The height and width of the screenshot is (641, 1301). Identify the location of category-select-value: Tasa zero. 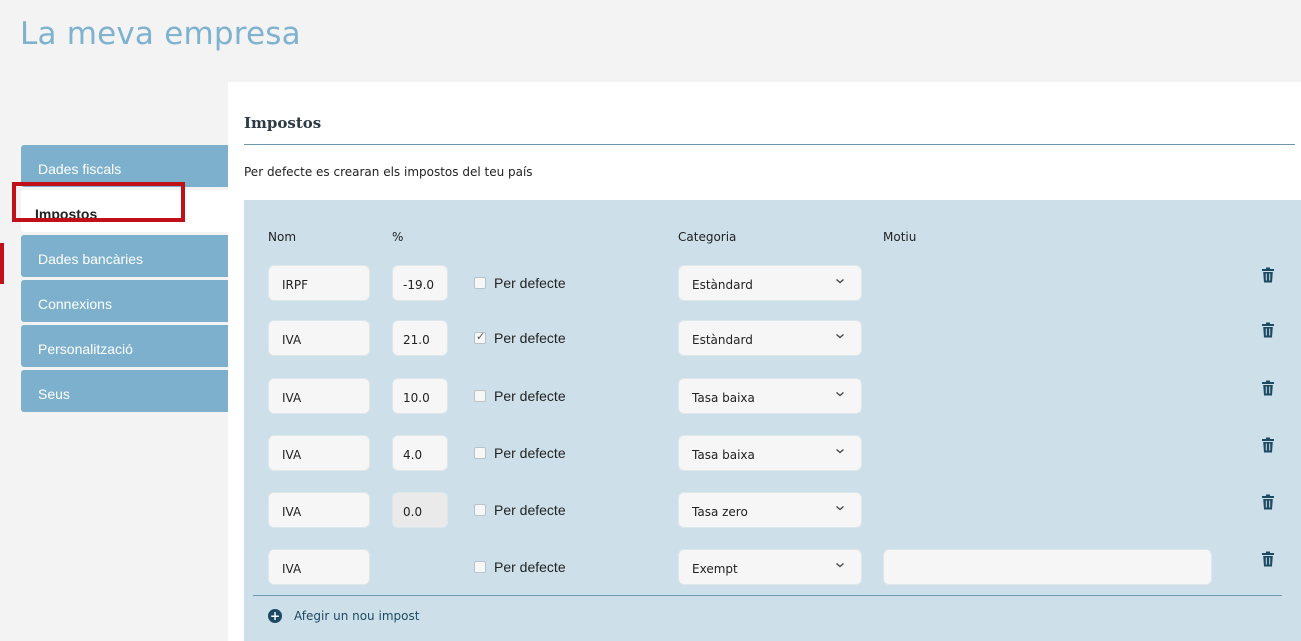
(720, 512).